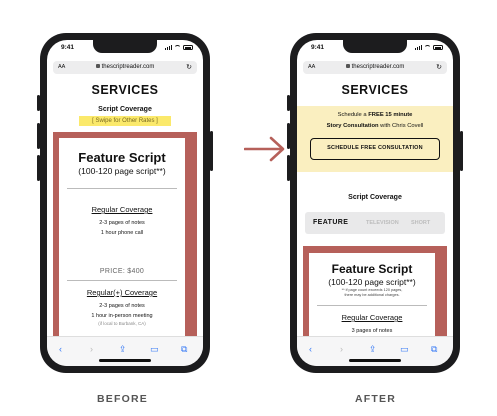  Describe the element at coordinates (122, 233) in the screenshot. I see `rc-detail-2: 1 hour phone call` at that location.